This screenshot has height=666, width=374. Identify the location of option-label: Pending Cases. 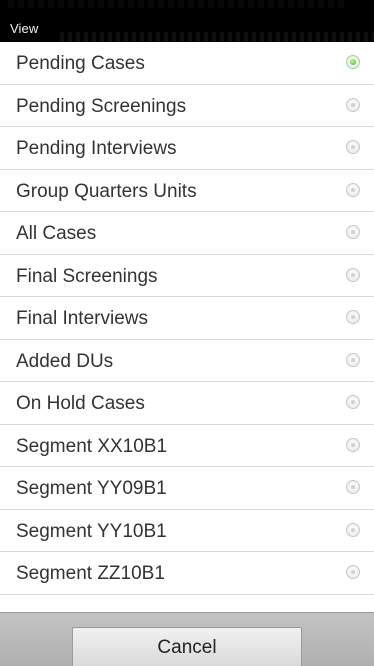
(80, 63).